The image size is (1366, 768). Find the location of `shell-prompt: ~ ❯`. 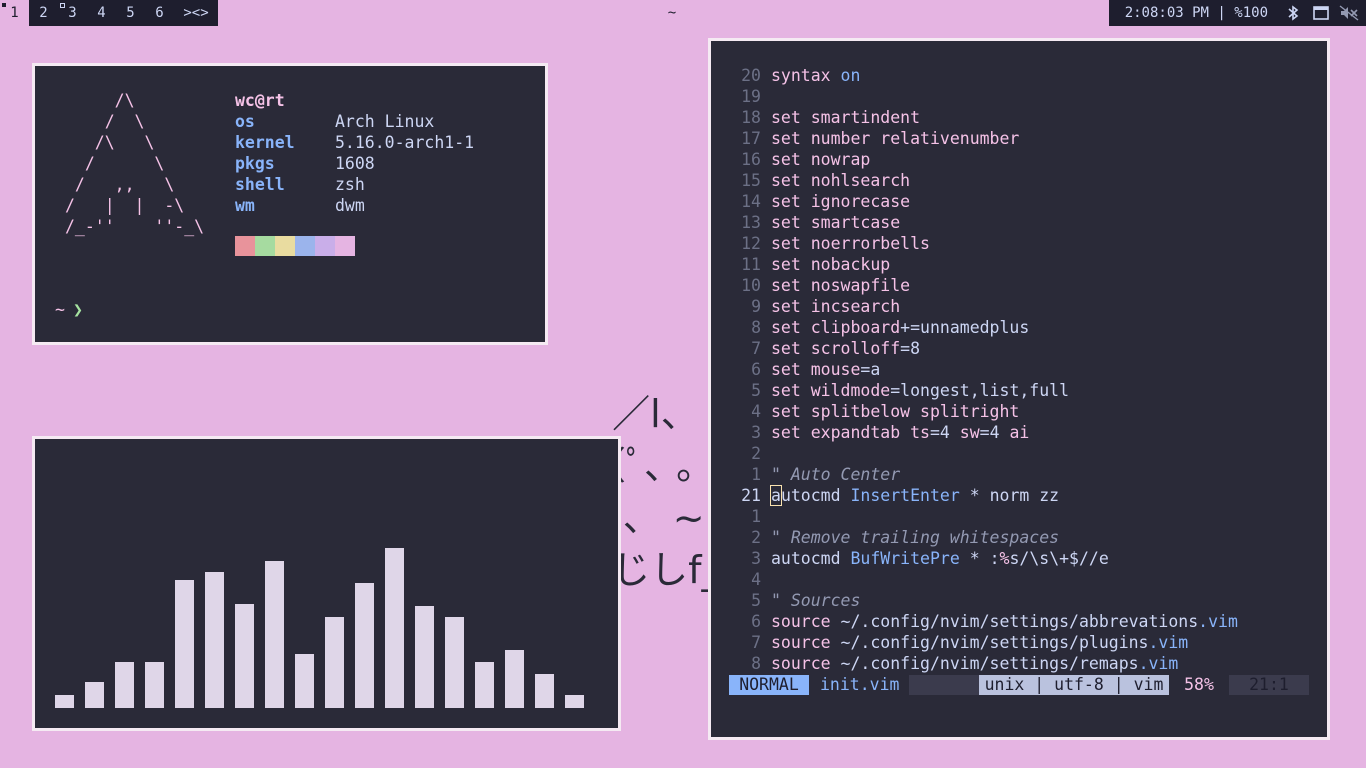

shell-prompt: ~ ❯ is located at coordinates (69, 309).